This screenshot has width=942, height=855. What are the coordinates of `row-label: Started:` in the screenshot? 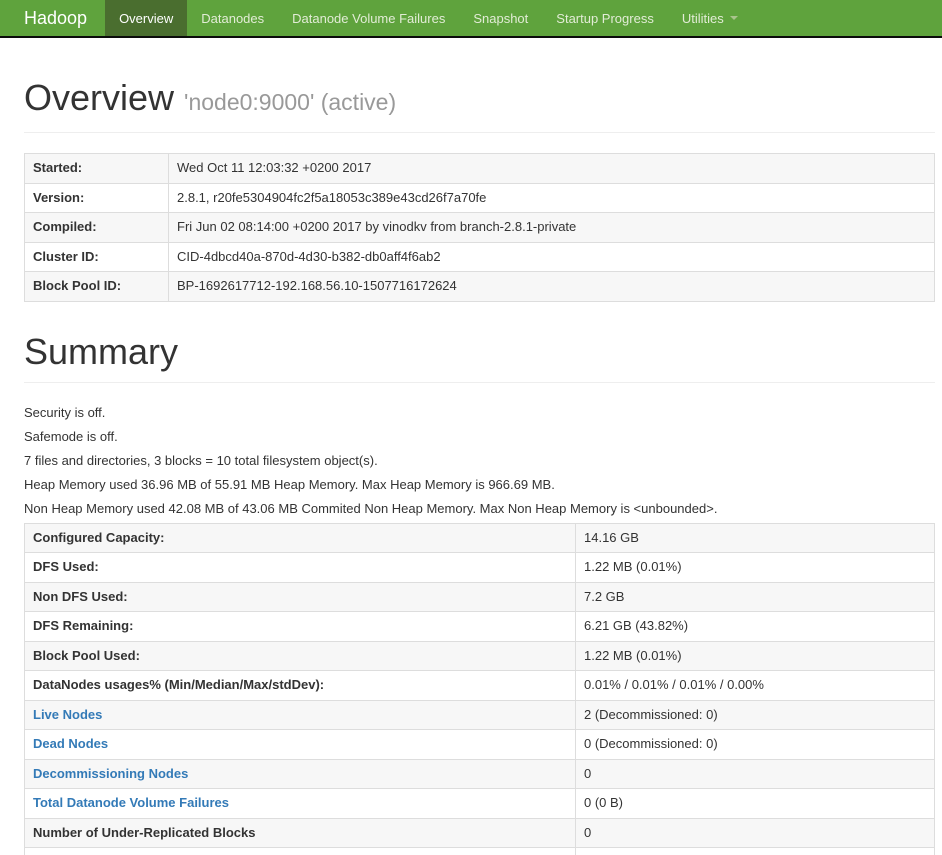 It's located at (96, 168).